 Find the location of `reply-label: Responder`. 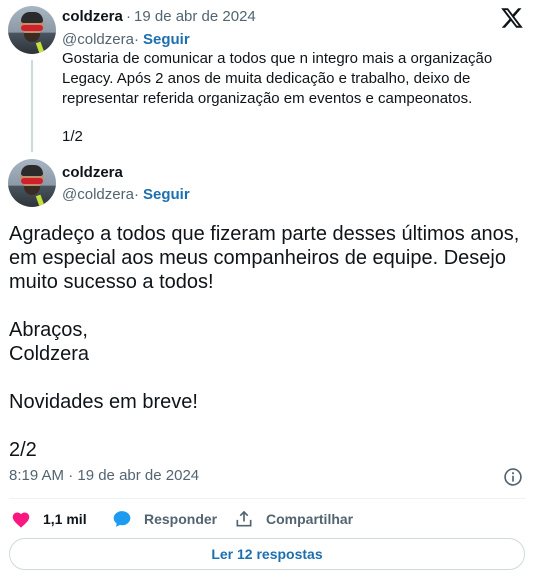

reply-label: Responder is located at coordinates (181, 519).